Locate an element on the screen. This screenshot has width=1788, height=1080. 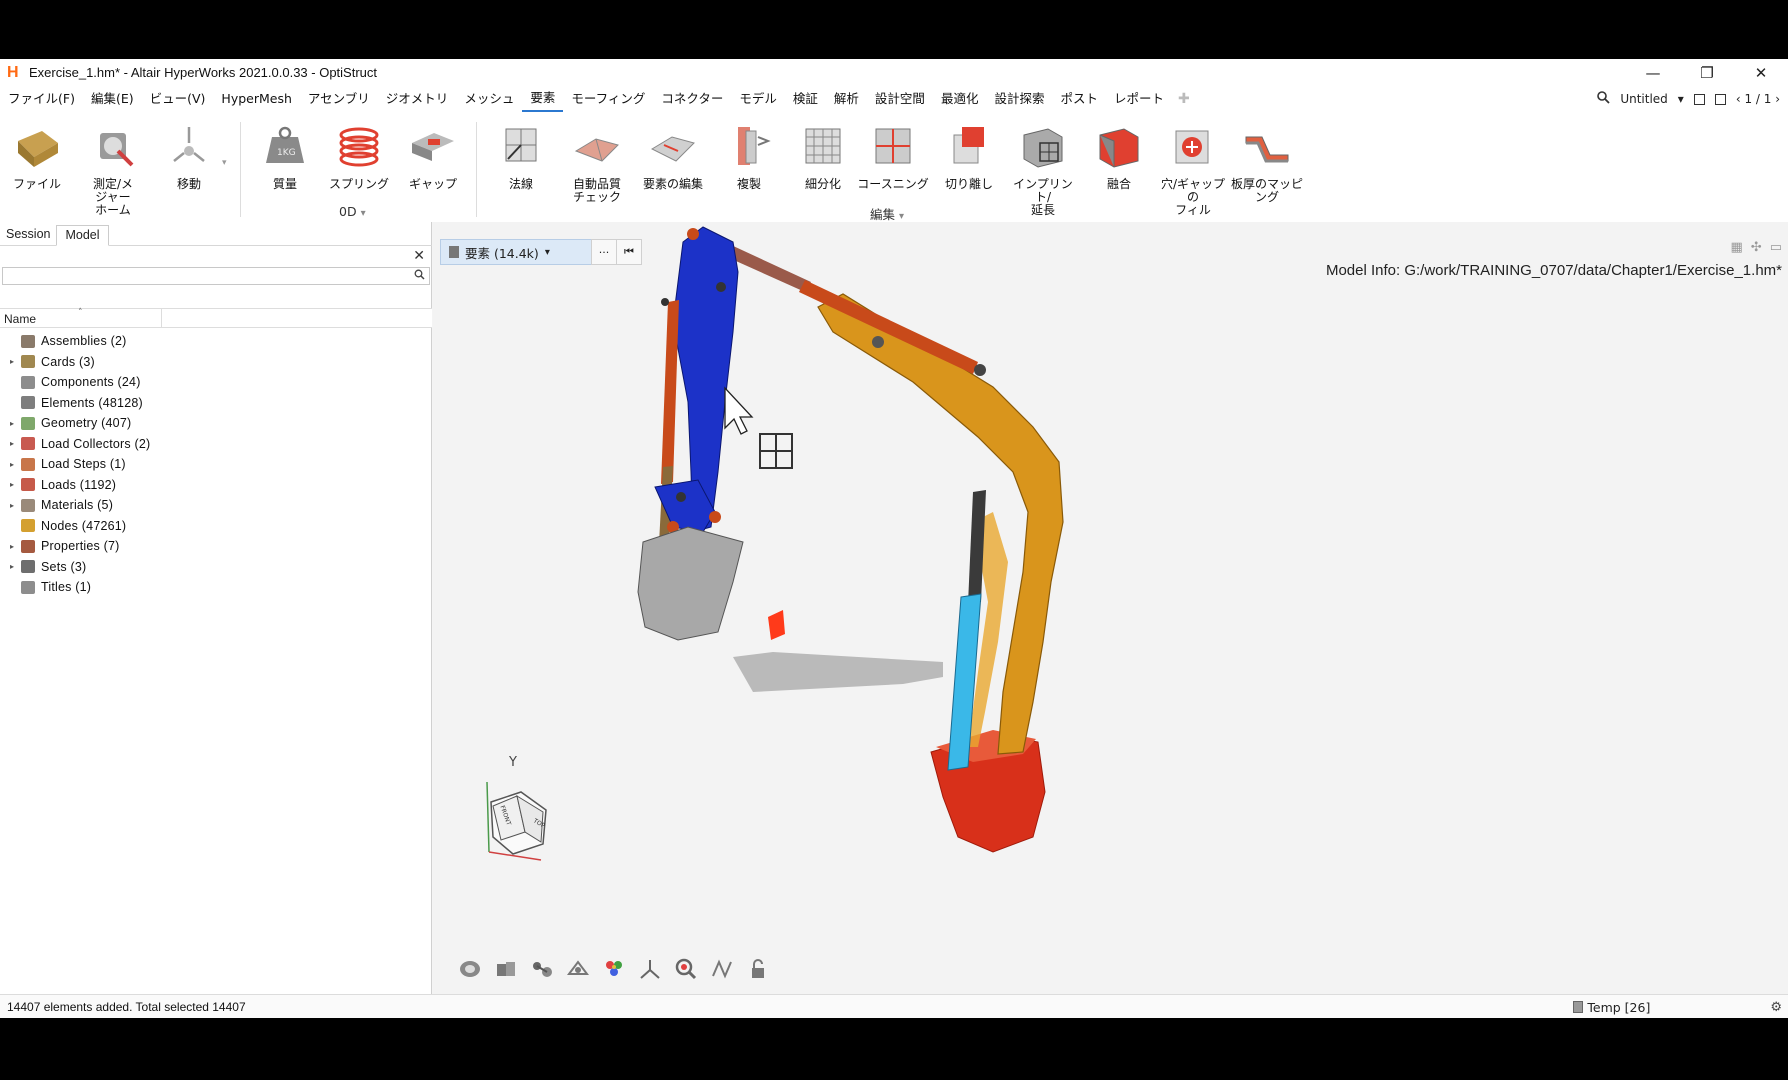
tree-item: Titles (1) is located at coordinates (216, 587).